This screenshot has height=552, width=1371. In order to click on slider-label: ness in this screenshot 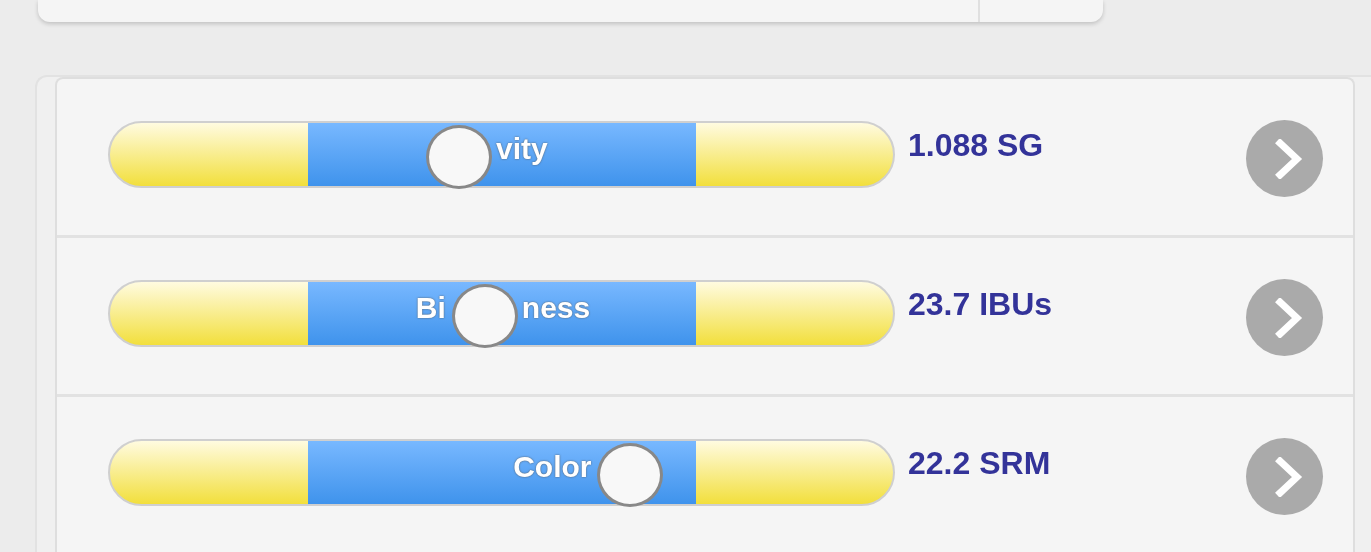, I will do `click(556, 308)`.